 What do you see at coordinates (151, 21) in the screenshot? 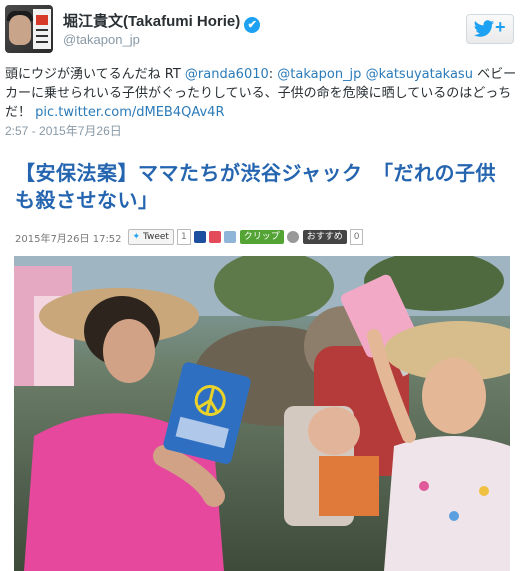
I see `author-name: 堀江貴文(Takafumi Horie)` at bounding box center [151, 21].